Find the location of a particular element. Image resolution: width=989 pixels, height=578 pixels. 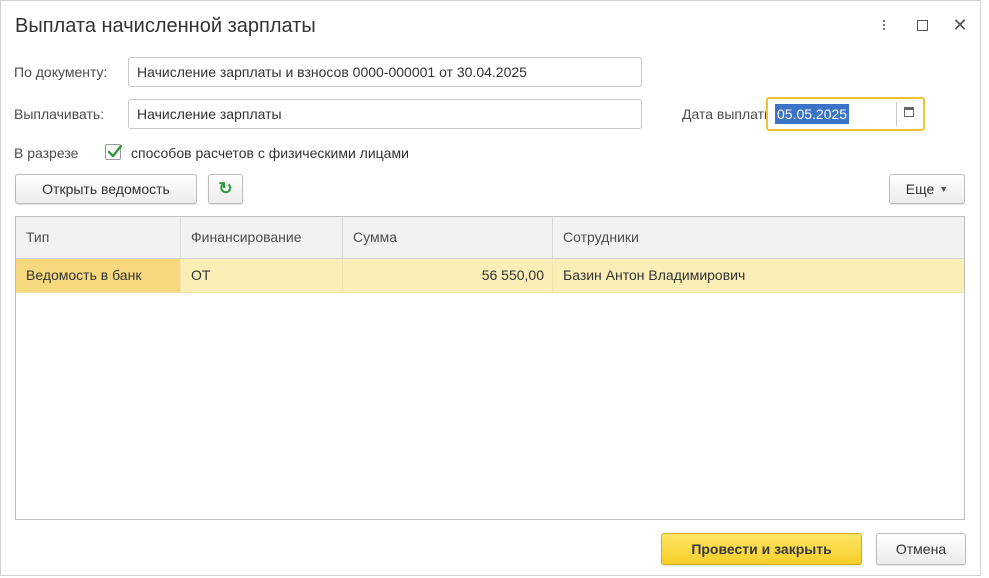

calendar-icon is located at coordinates (909, 112).